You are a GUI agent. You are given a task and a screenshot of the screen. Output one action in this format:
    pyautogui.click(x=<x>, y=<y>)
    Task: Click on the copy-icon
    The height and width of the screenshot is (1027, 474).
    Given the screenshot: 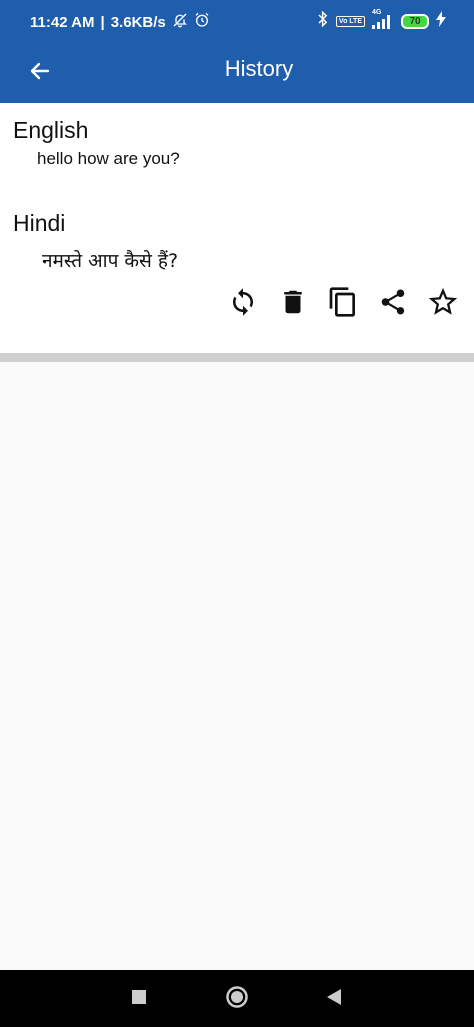 What is the action you would take?
    pyautogui.click(x=343, y=304)
    